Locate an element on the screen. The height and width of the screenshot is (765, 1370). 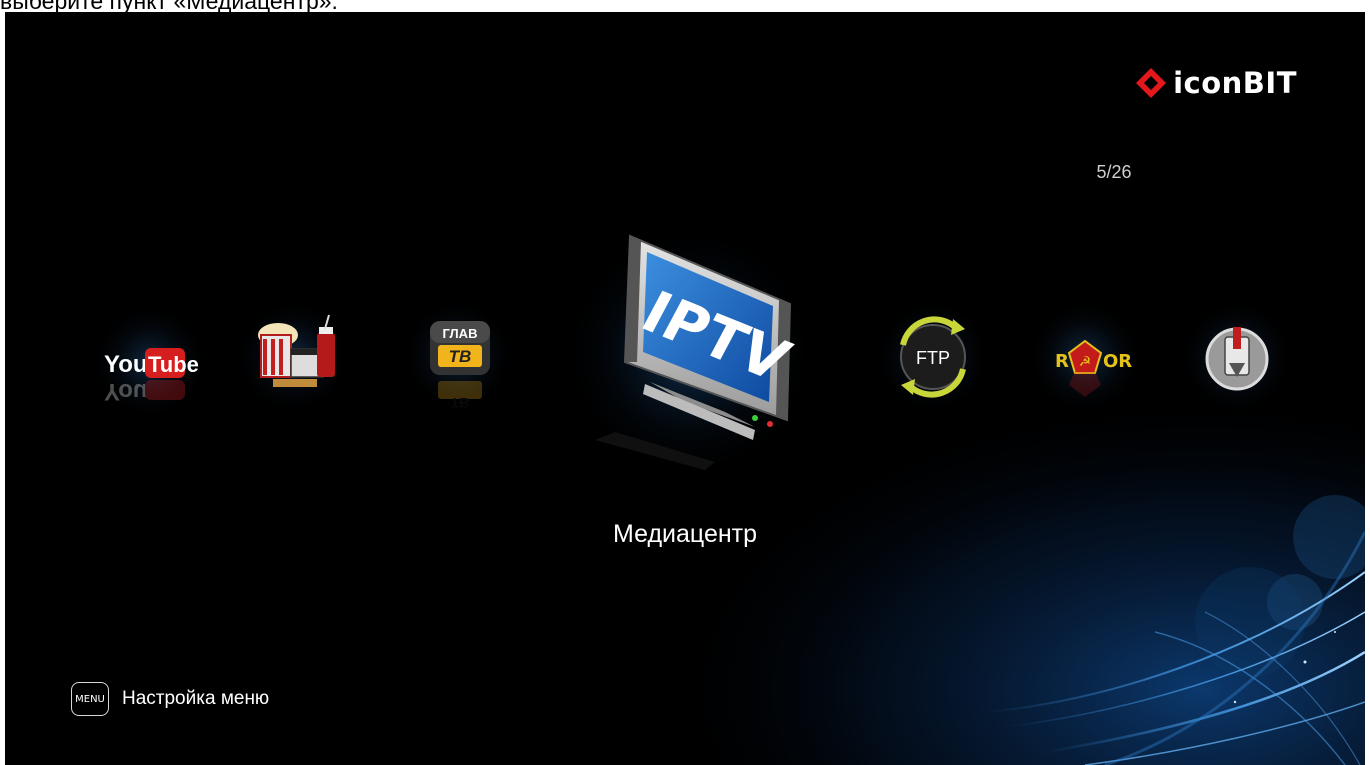
app-youtube: You Tube You is located at coordinates (150, 362).